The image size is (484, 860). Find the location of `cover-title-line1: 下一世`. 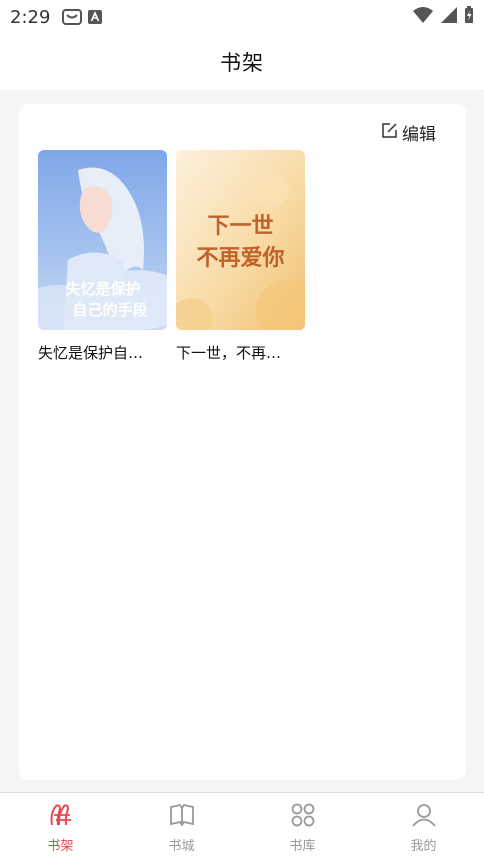

cover-title-line1: 下一世 is located at coordinates (240, 226).